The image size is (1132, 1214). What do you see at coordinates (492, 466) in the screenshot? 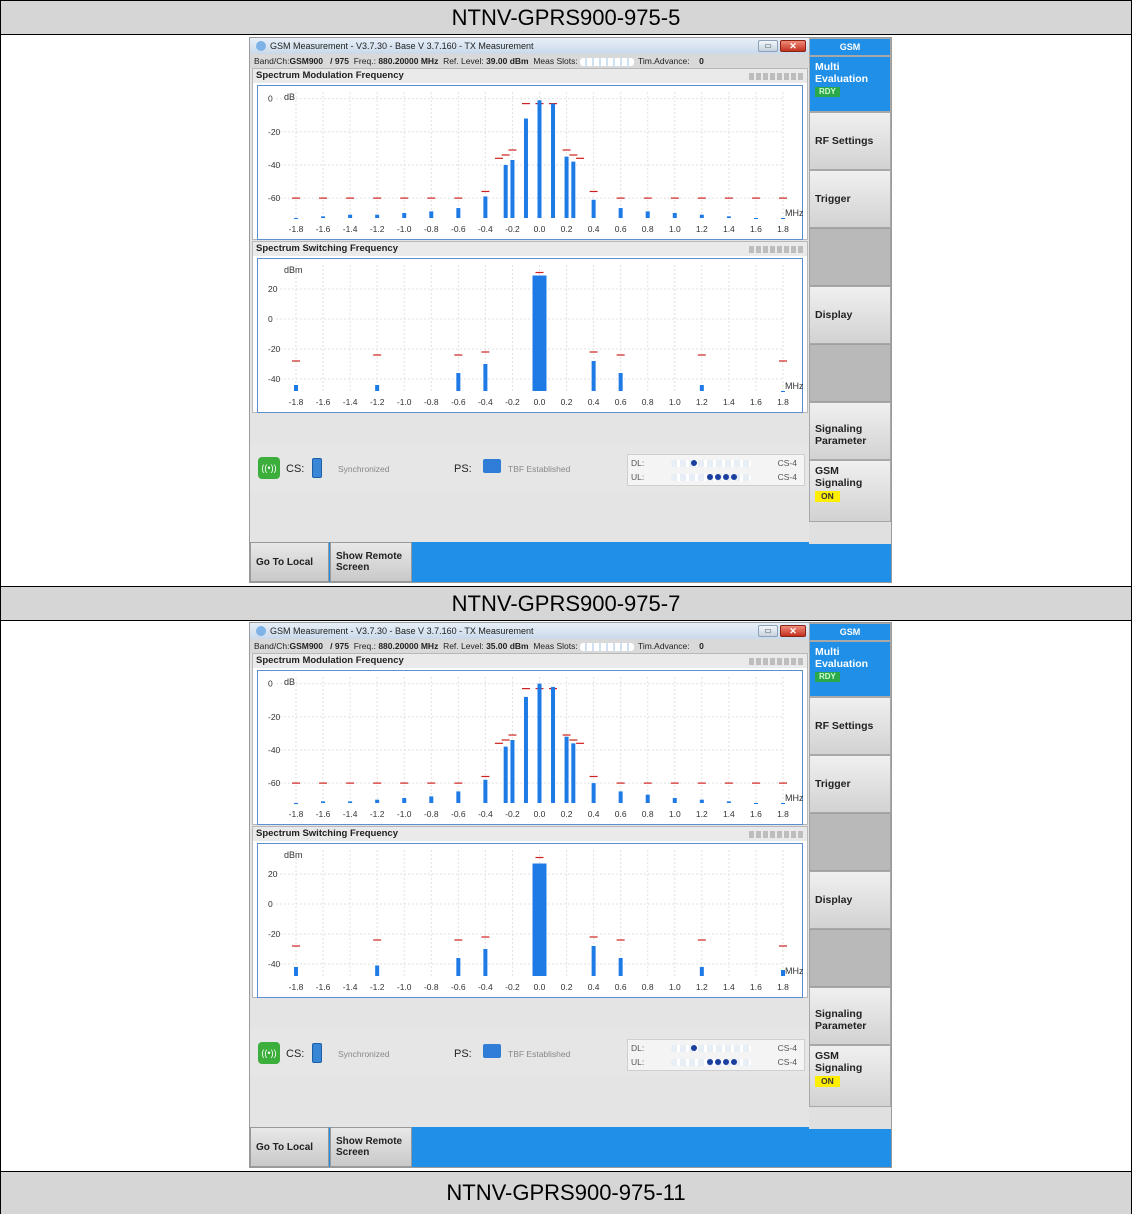
I see `laptop-icon` at bounding box center [492, 466].